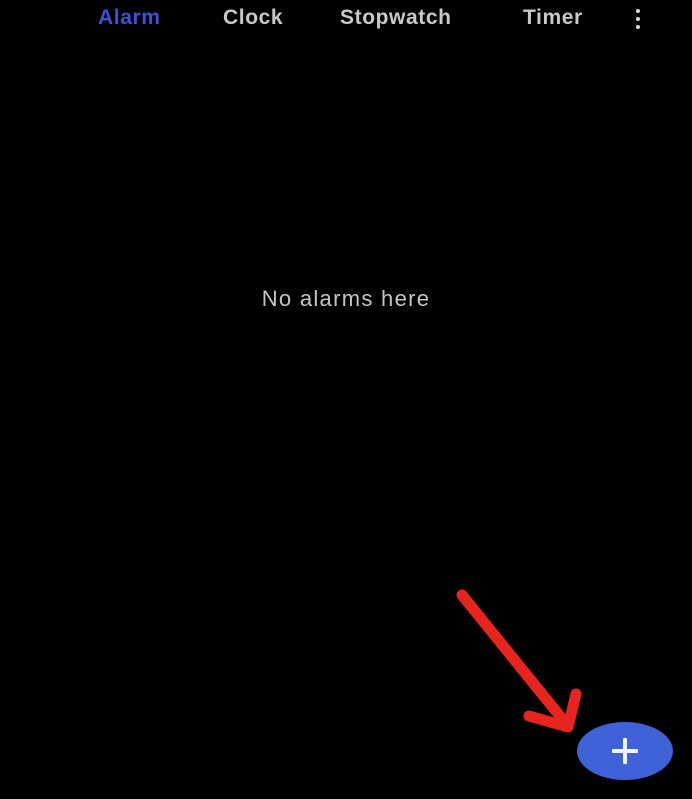  What do you see at coordinates (346, 298) in the screenshot?
I see `empty-state-message: No alarms here` at bounding box center [346, 298].